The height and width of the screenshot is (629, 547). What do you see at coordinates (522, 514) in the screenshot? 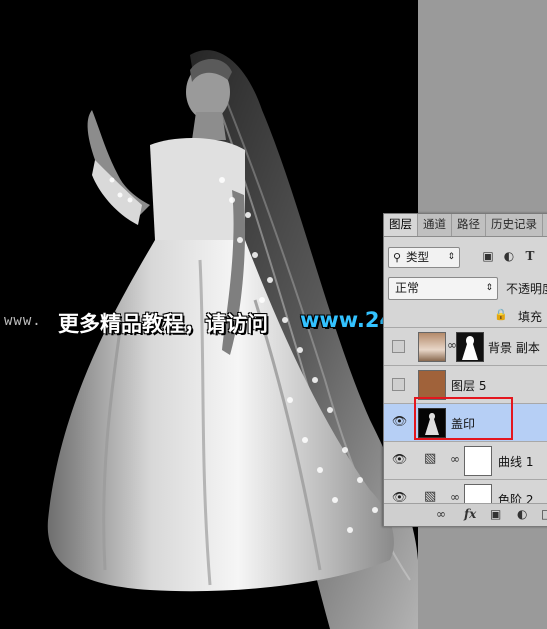
I see `adjustment-layer-icon: ◐` at bounding box center [522, 514].